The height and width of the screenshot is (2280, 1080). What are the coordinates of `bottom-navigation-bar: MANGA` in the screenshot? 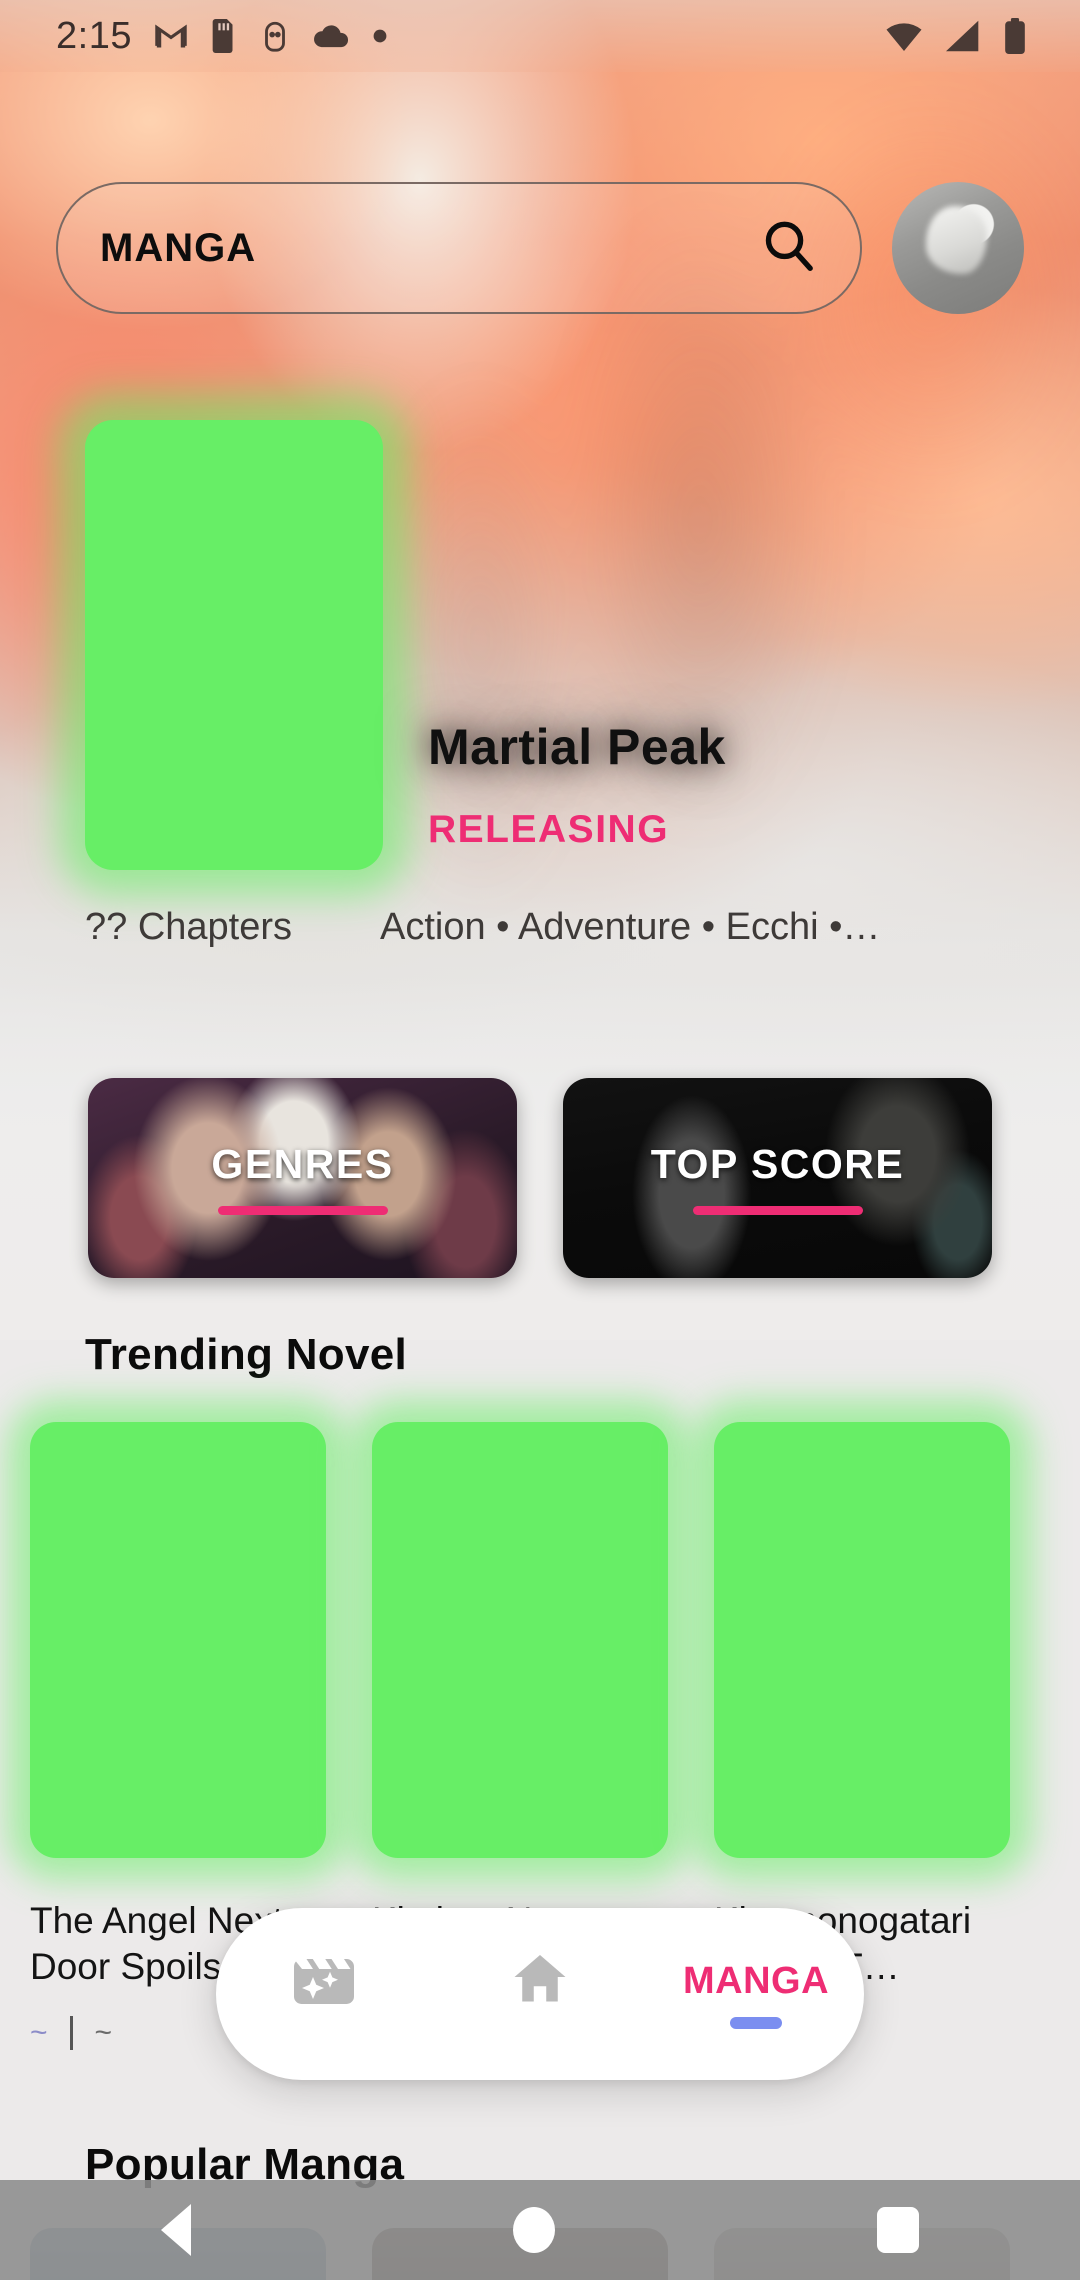 It's located at (540, 1994).